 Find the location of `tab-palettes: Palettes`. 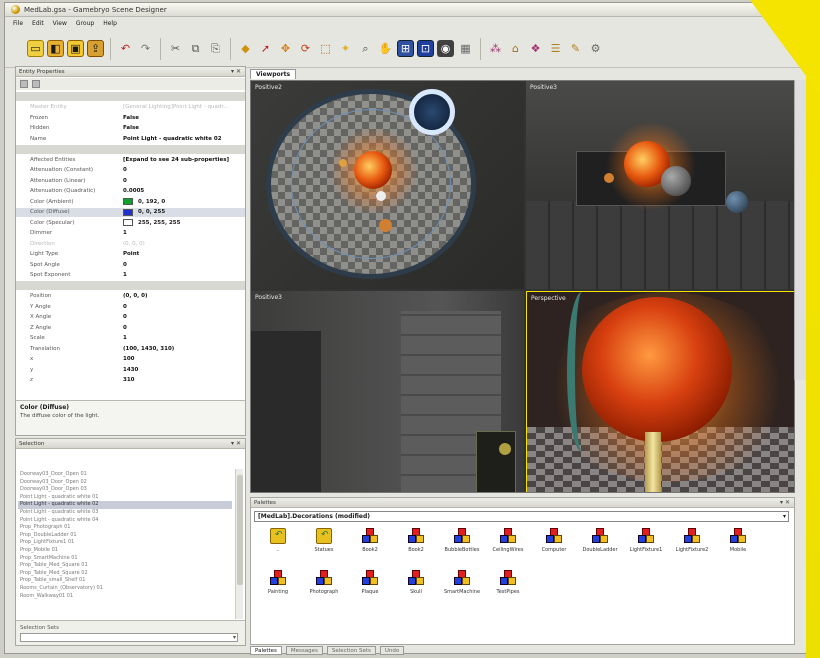

tab-palettes: Palettes is located at coordinates (266, 650).